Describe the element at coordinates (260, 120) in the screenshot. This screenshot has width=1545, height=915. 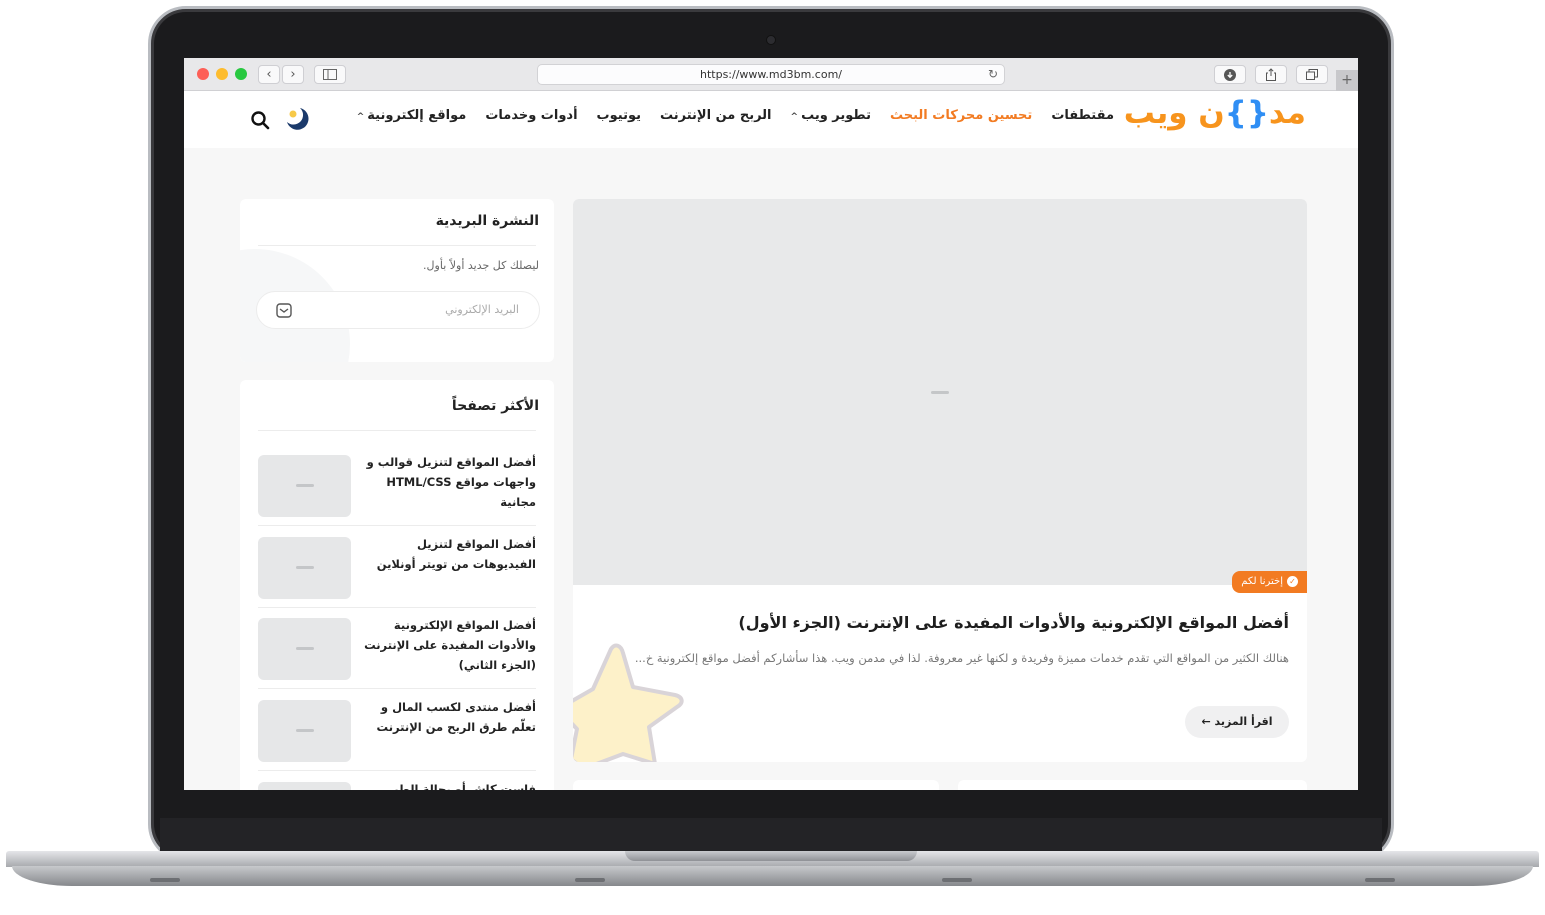
I see `search-icon` at that location.